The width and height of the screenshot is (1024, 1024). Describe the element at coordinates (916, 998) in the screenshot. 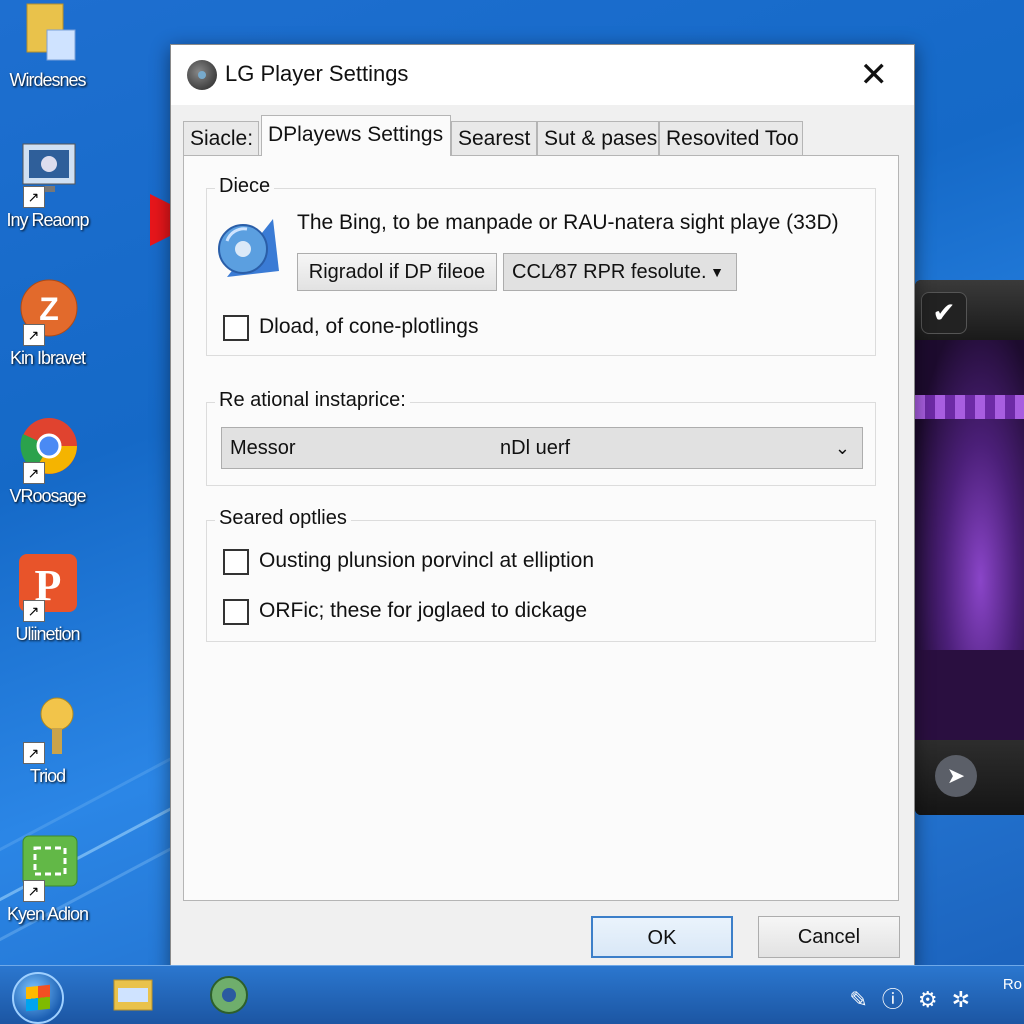

I see `system-tray-icons: ✎ⓘ⚙✲` at that location.